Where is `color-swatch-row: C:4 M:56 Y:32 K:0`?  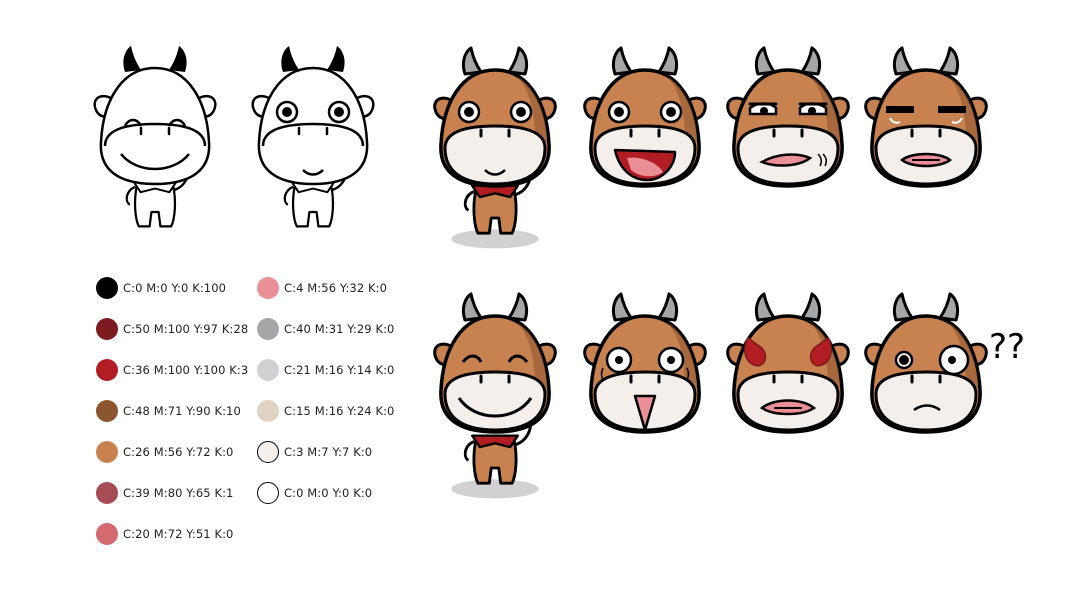
color-swatch-row: C:4 M:56 Y:32 K:0 is located at coordinates (322, 288).